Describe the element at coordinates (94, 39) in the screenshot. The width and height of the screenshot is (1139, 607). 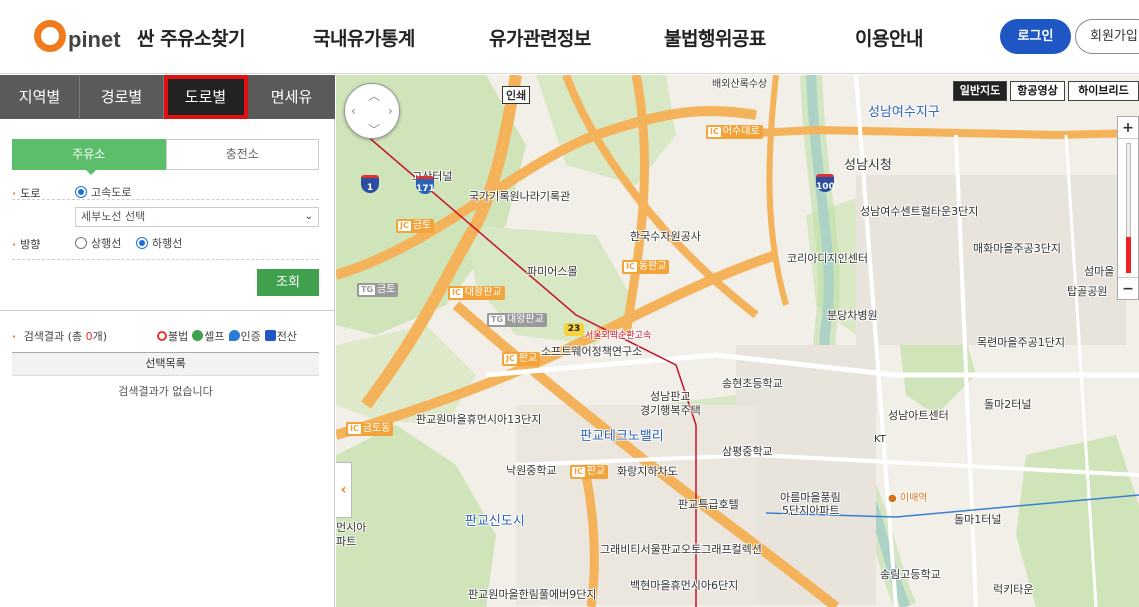
I see `logo-text: pinet` at that location.